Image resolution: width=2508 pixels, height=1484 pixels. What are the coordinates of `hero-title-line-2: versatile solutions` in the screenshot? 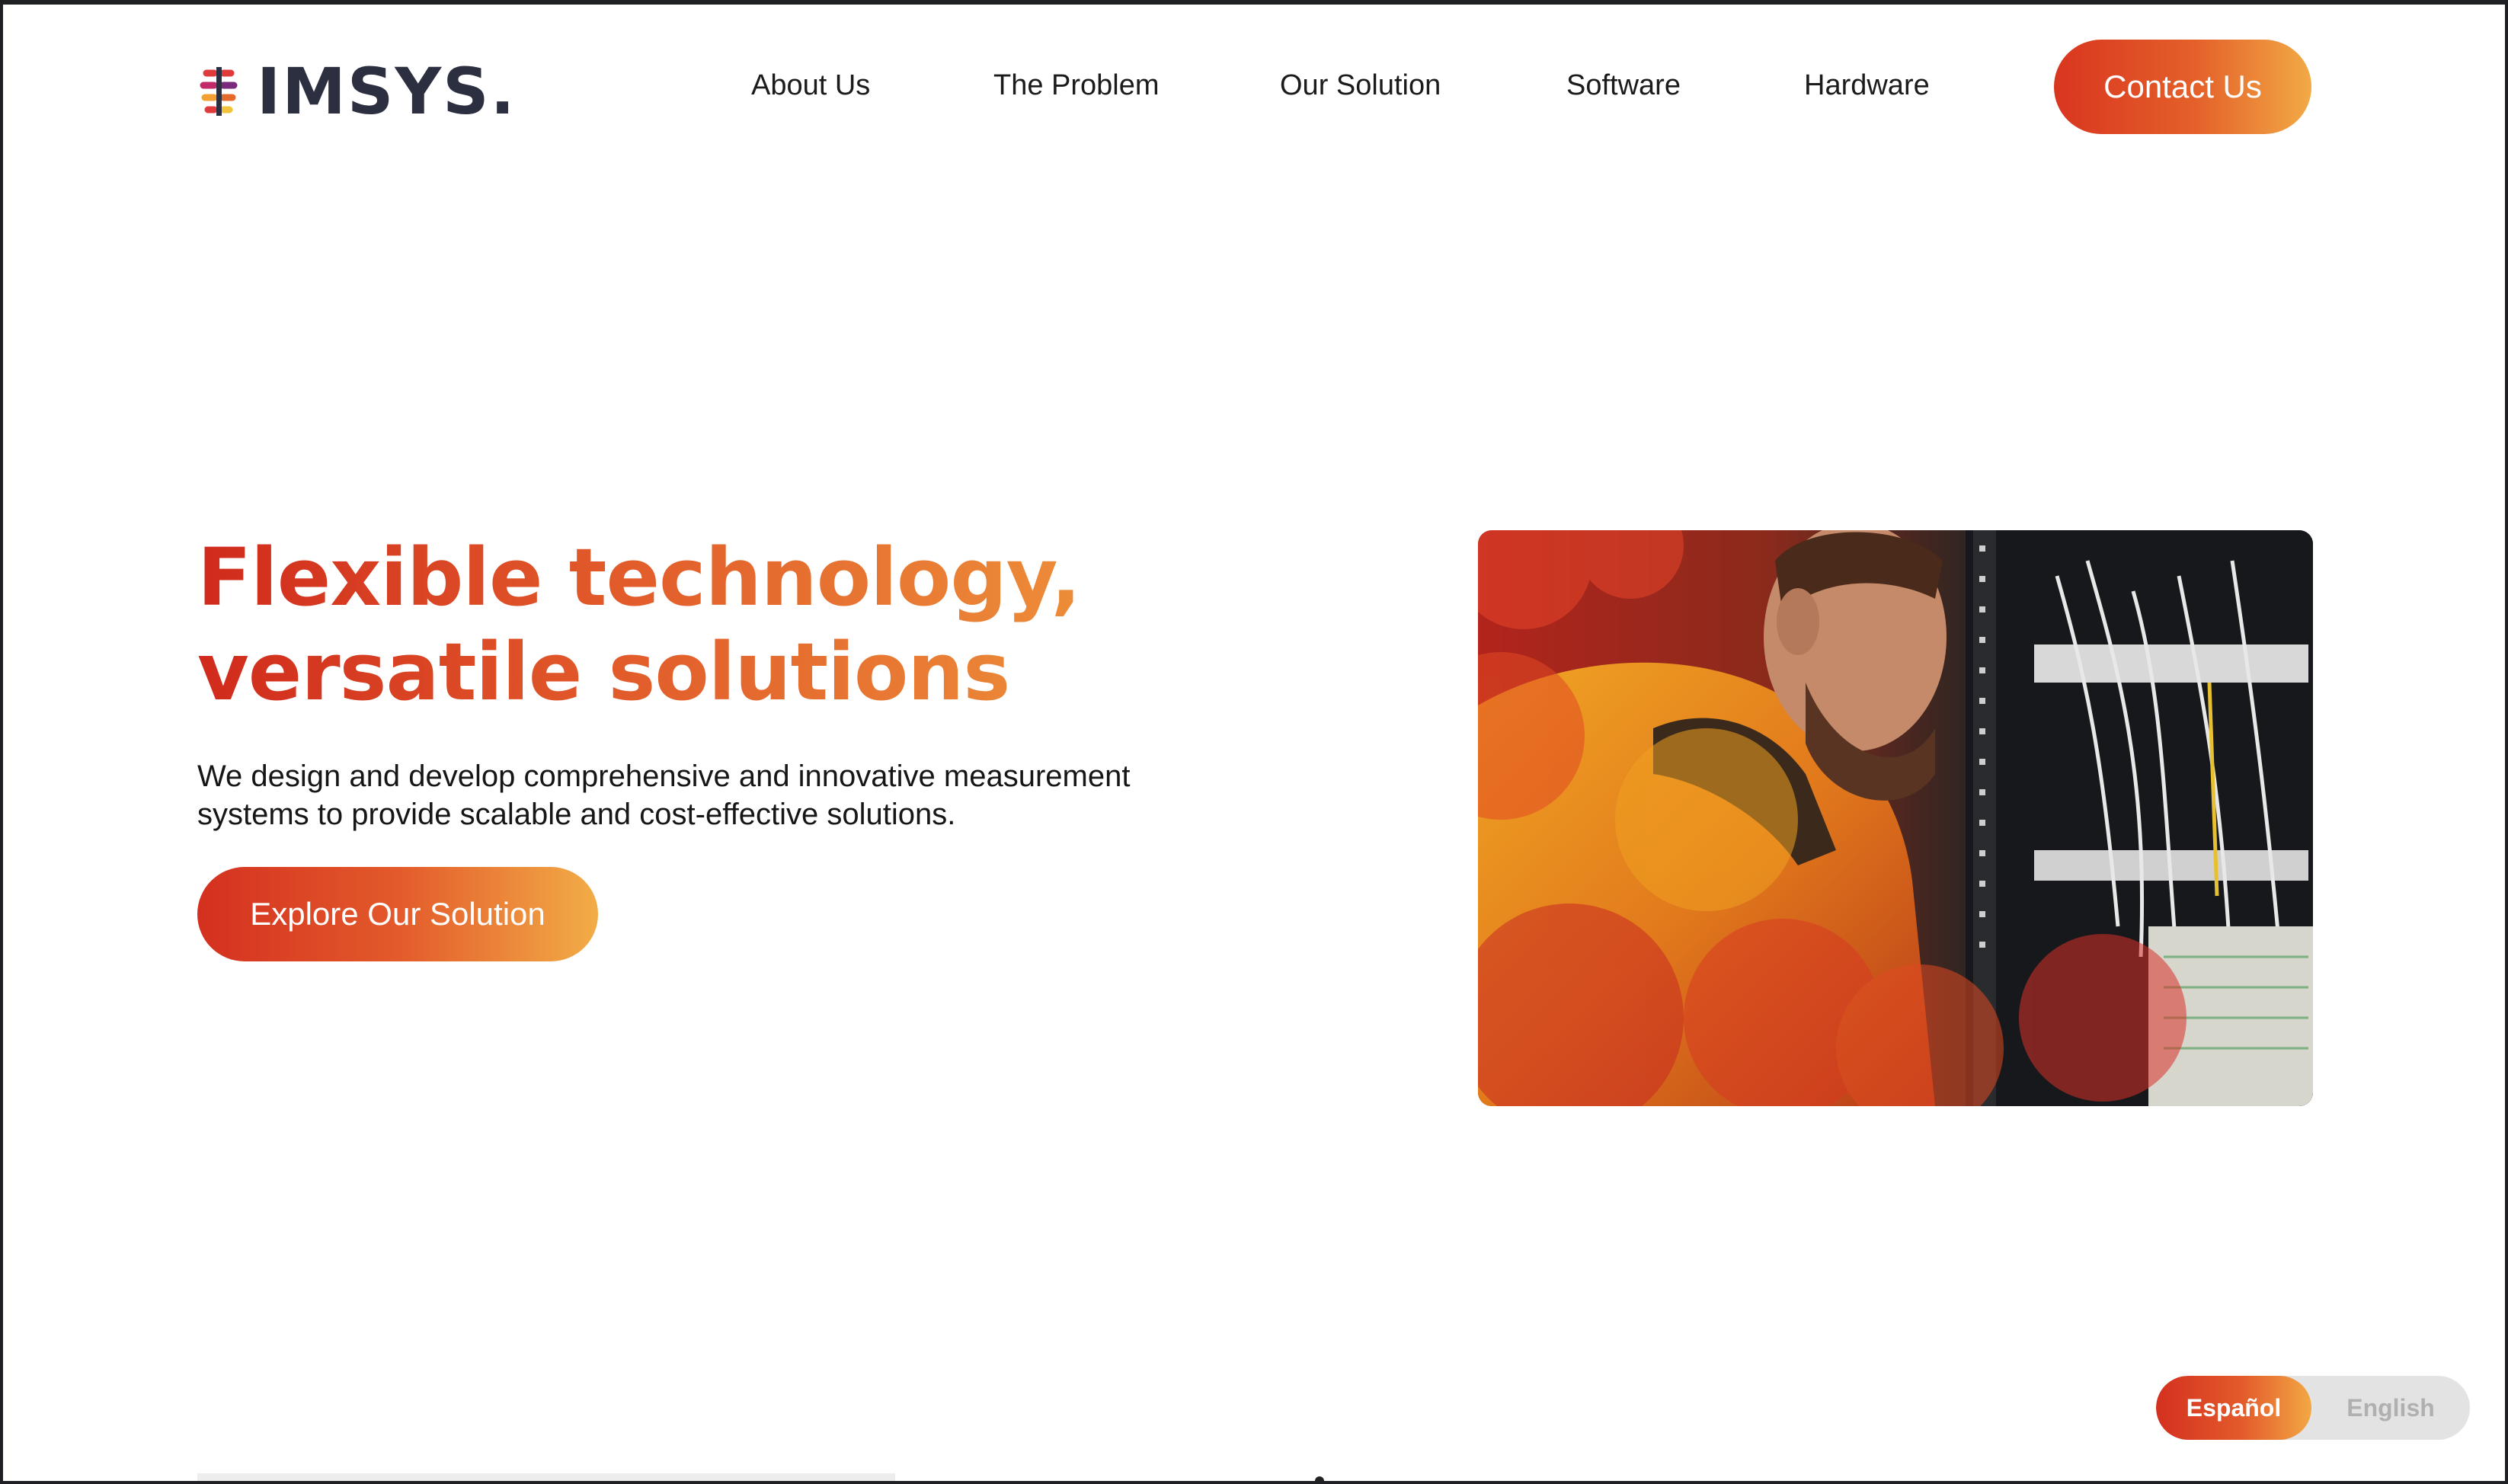 It's located at (603, 671).